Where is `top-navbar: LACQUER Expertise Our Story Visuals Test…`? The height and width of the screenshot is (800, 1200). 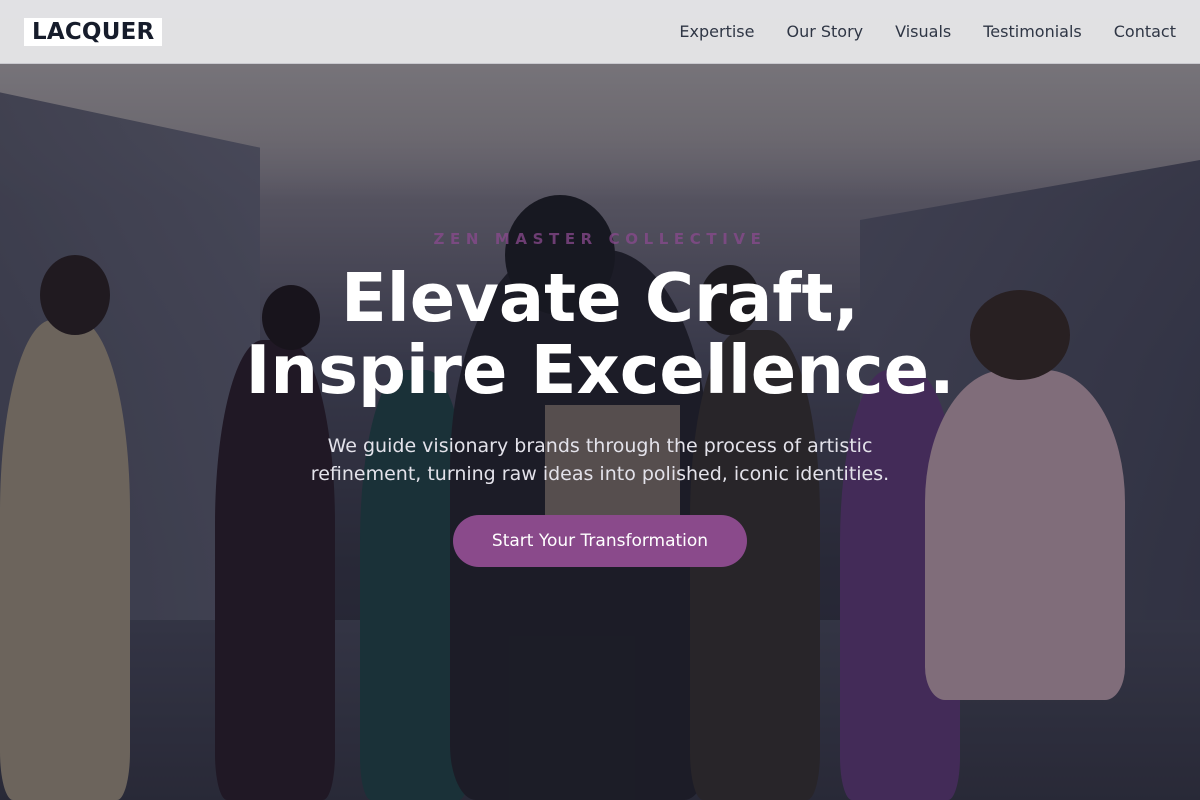 top-navbar: LACQUER Expertise Our Story Visuals Test… is located at coordinates (600, 32).